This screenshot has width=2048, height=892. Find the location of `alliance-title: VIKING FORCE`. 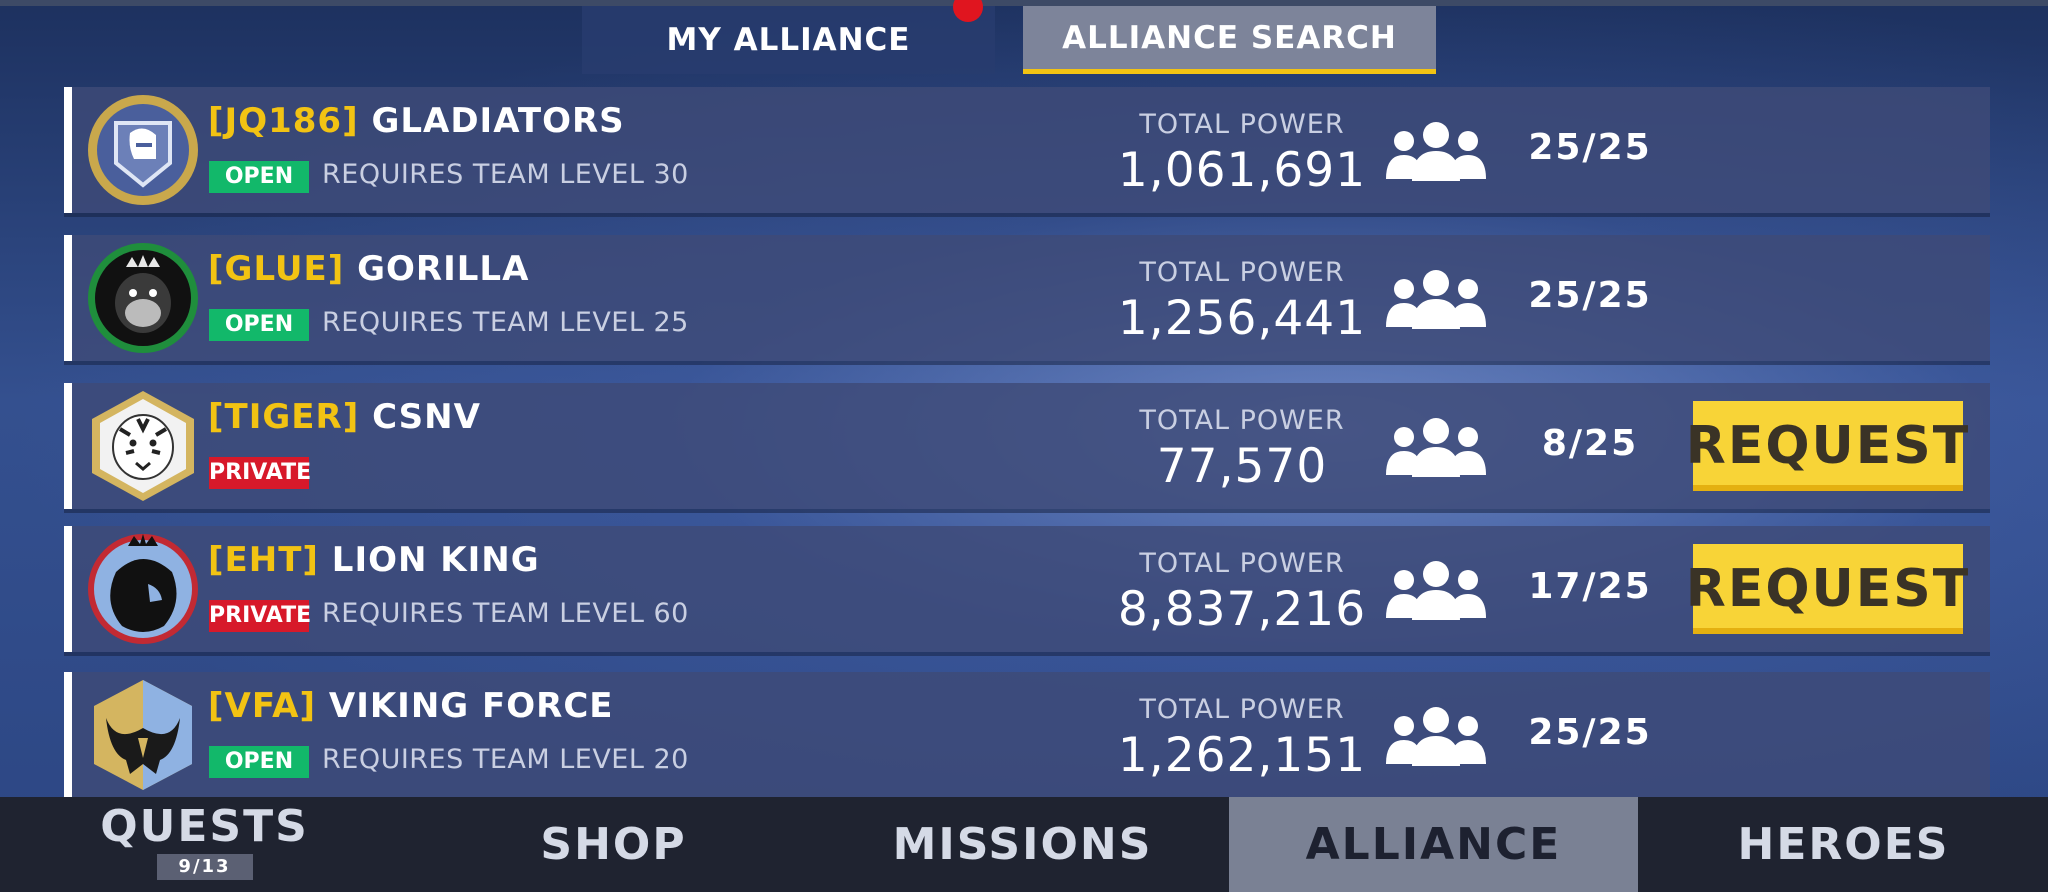

alliance-title: VIKING FORCE is located at coordinates (471, 706).